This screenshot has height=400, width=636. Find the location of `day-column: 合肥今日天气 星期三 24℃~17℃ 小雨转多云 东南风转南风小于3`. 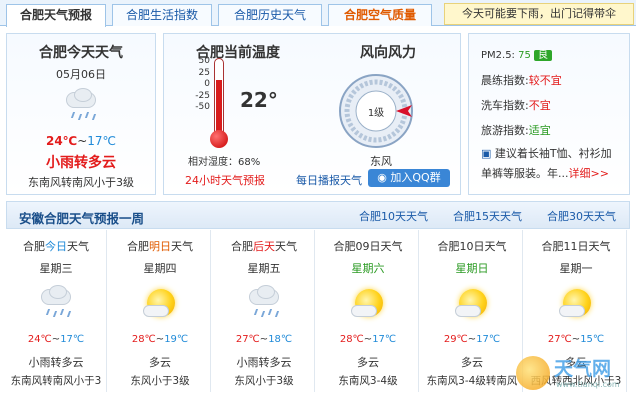

day-column: 合肥今日天气 星期三 24℃~17℃ 小雨转多云 东南风转南风小于3 is located at coordinates (56, 311).